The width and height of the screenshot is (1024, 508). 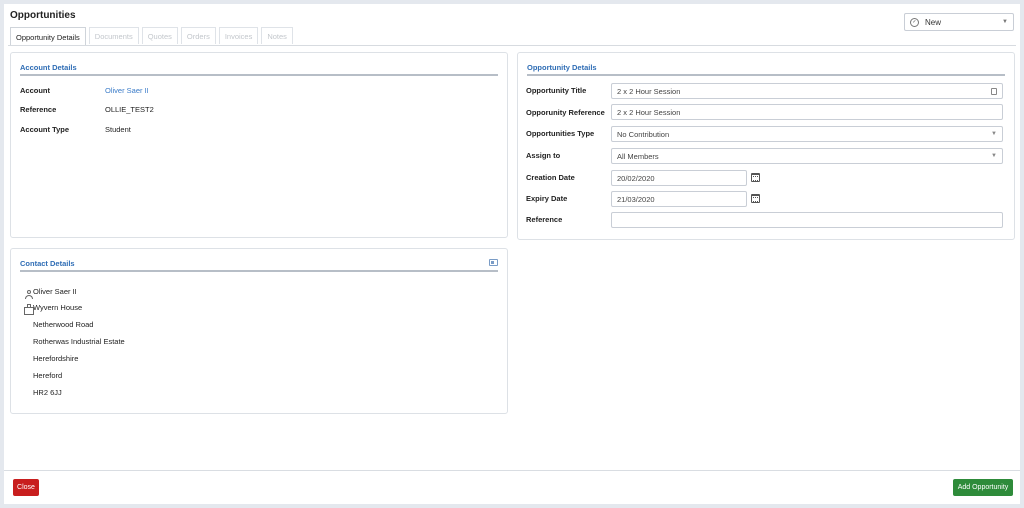 What do you see at coordinates (118, 129) in the screenshot?
I see `account-type-value: Student` at bounding box center [118, 129].